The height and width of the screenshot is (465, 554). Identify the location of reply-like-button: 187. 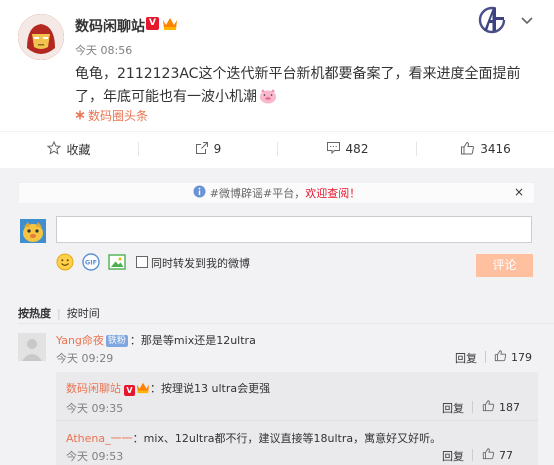
(501, 407).